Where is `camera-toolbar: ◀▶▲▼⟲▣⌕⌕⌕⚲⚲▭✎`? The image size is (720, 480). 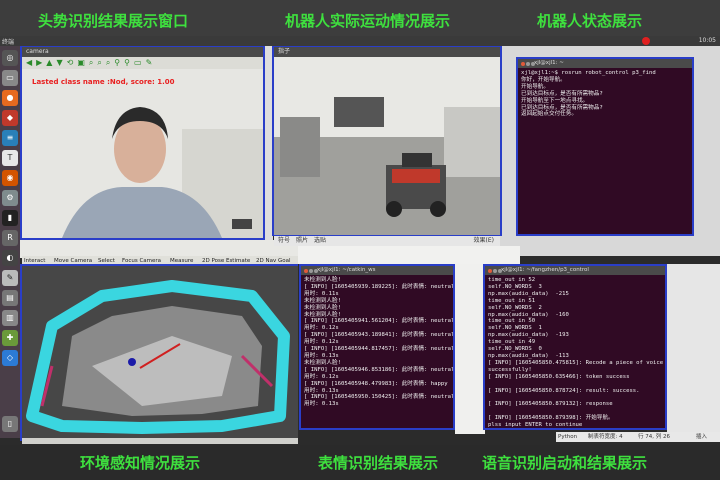 camera-toolbar: ◀▶▲▼⟲▣⌕⌕⌕⚲⚲▭✎ is located at coordinates (142, 63).